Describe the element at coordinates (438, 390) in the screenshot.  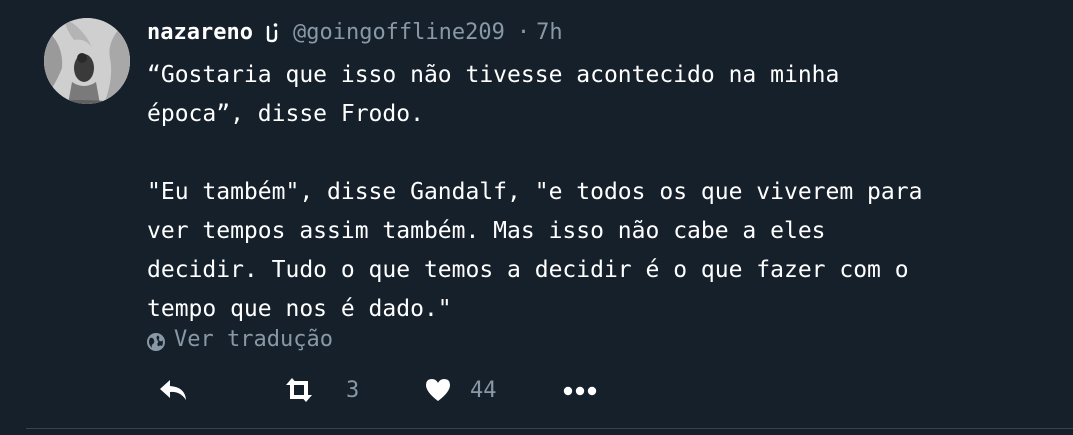
I see `heart-icon` at that location.